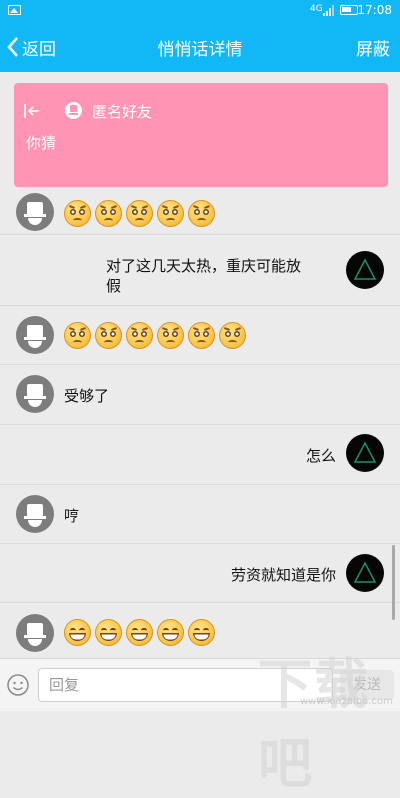 The height and width of the screenshot is (798, 400). I want to click on network-type: 4G, so click(316, 9).